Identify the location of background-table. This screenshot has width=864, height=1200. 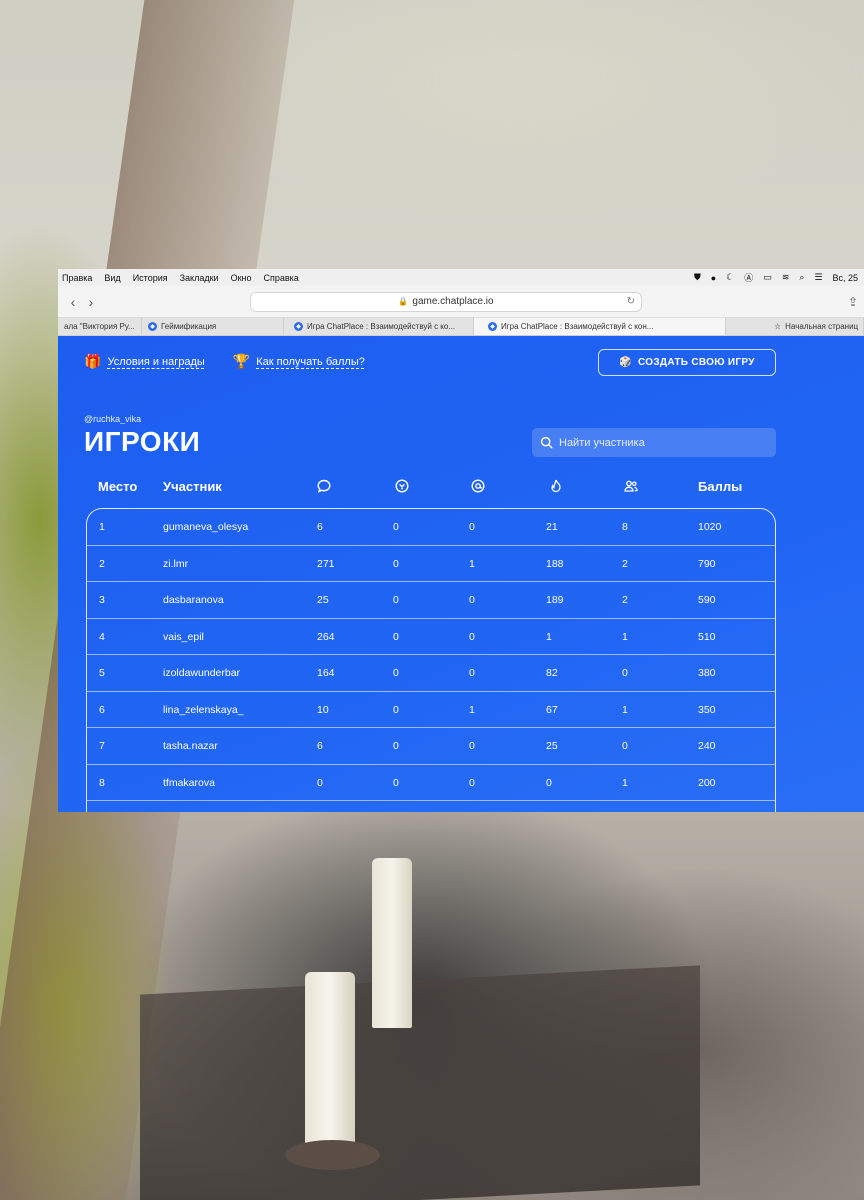
(420, 1082).